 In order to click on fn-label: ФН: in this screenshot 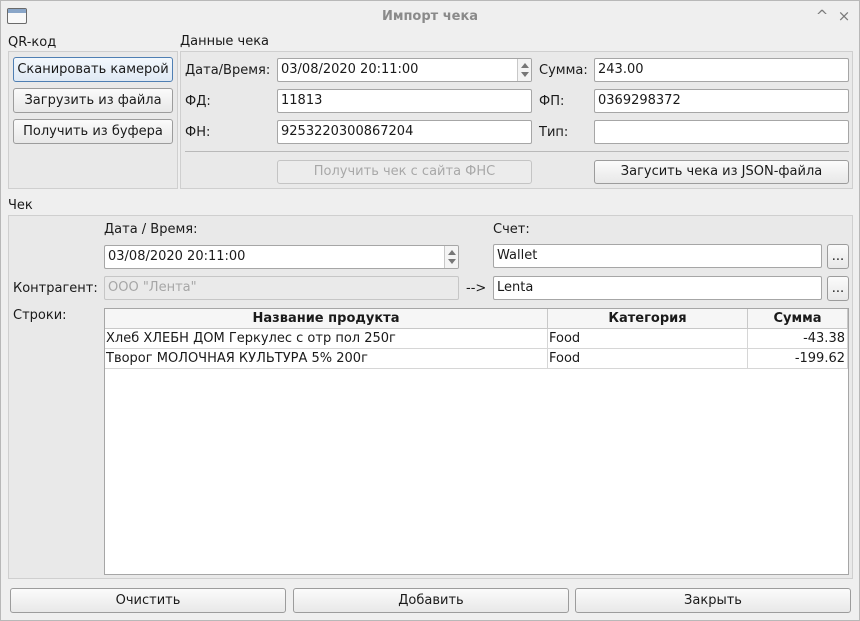, I will do `click(198, 132)`.